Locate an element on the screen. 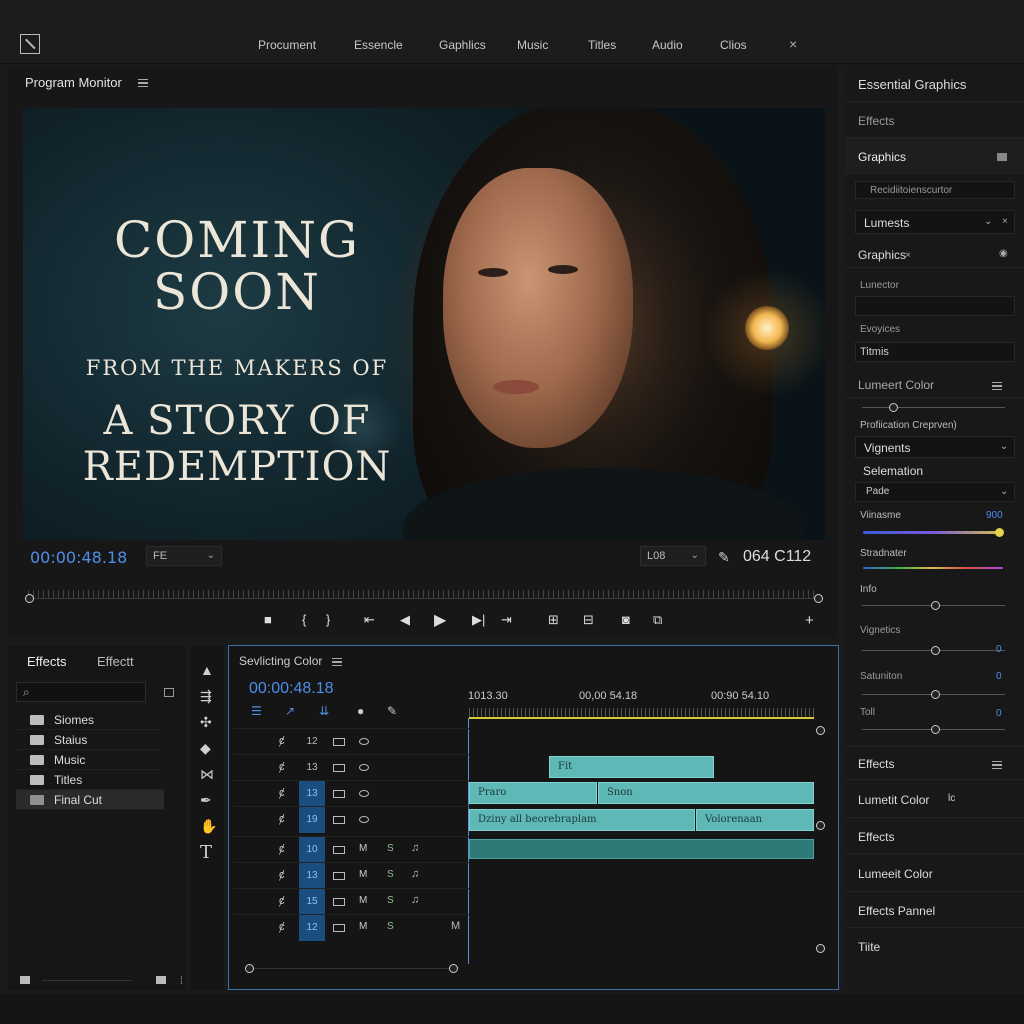 Image resolution: width=1024 pixels, height=1024 pixels. stradnater-gradient-slider is located at coordinates (933, 568).